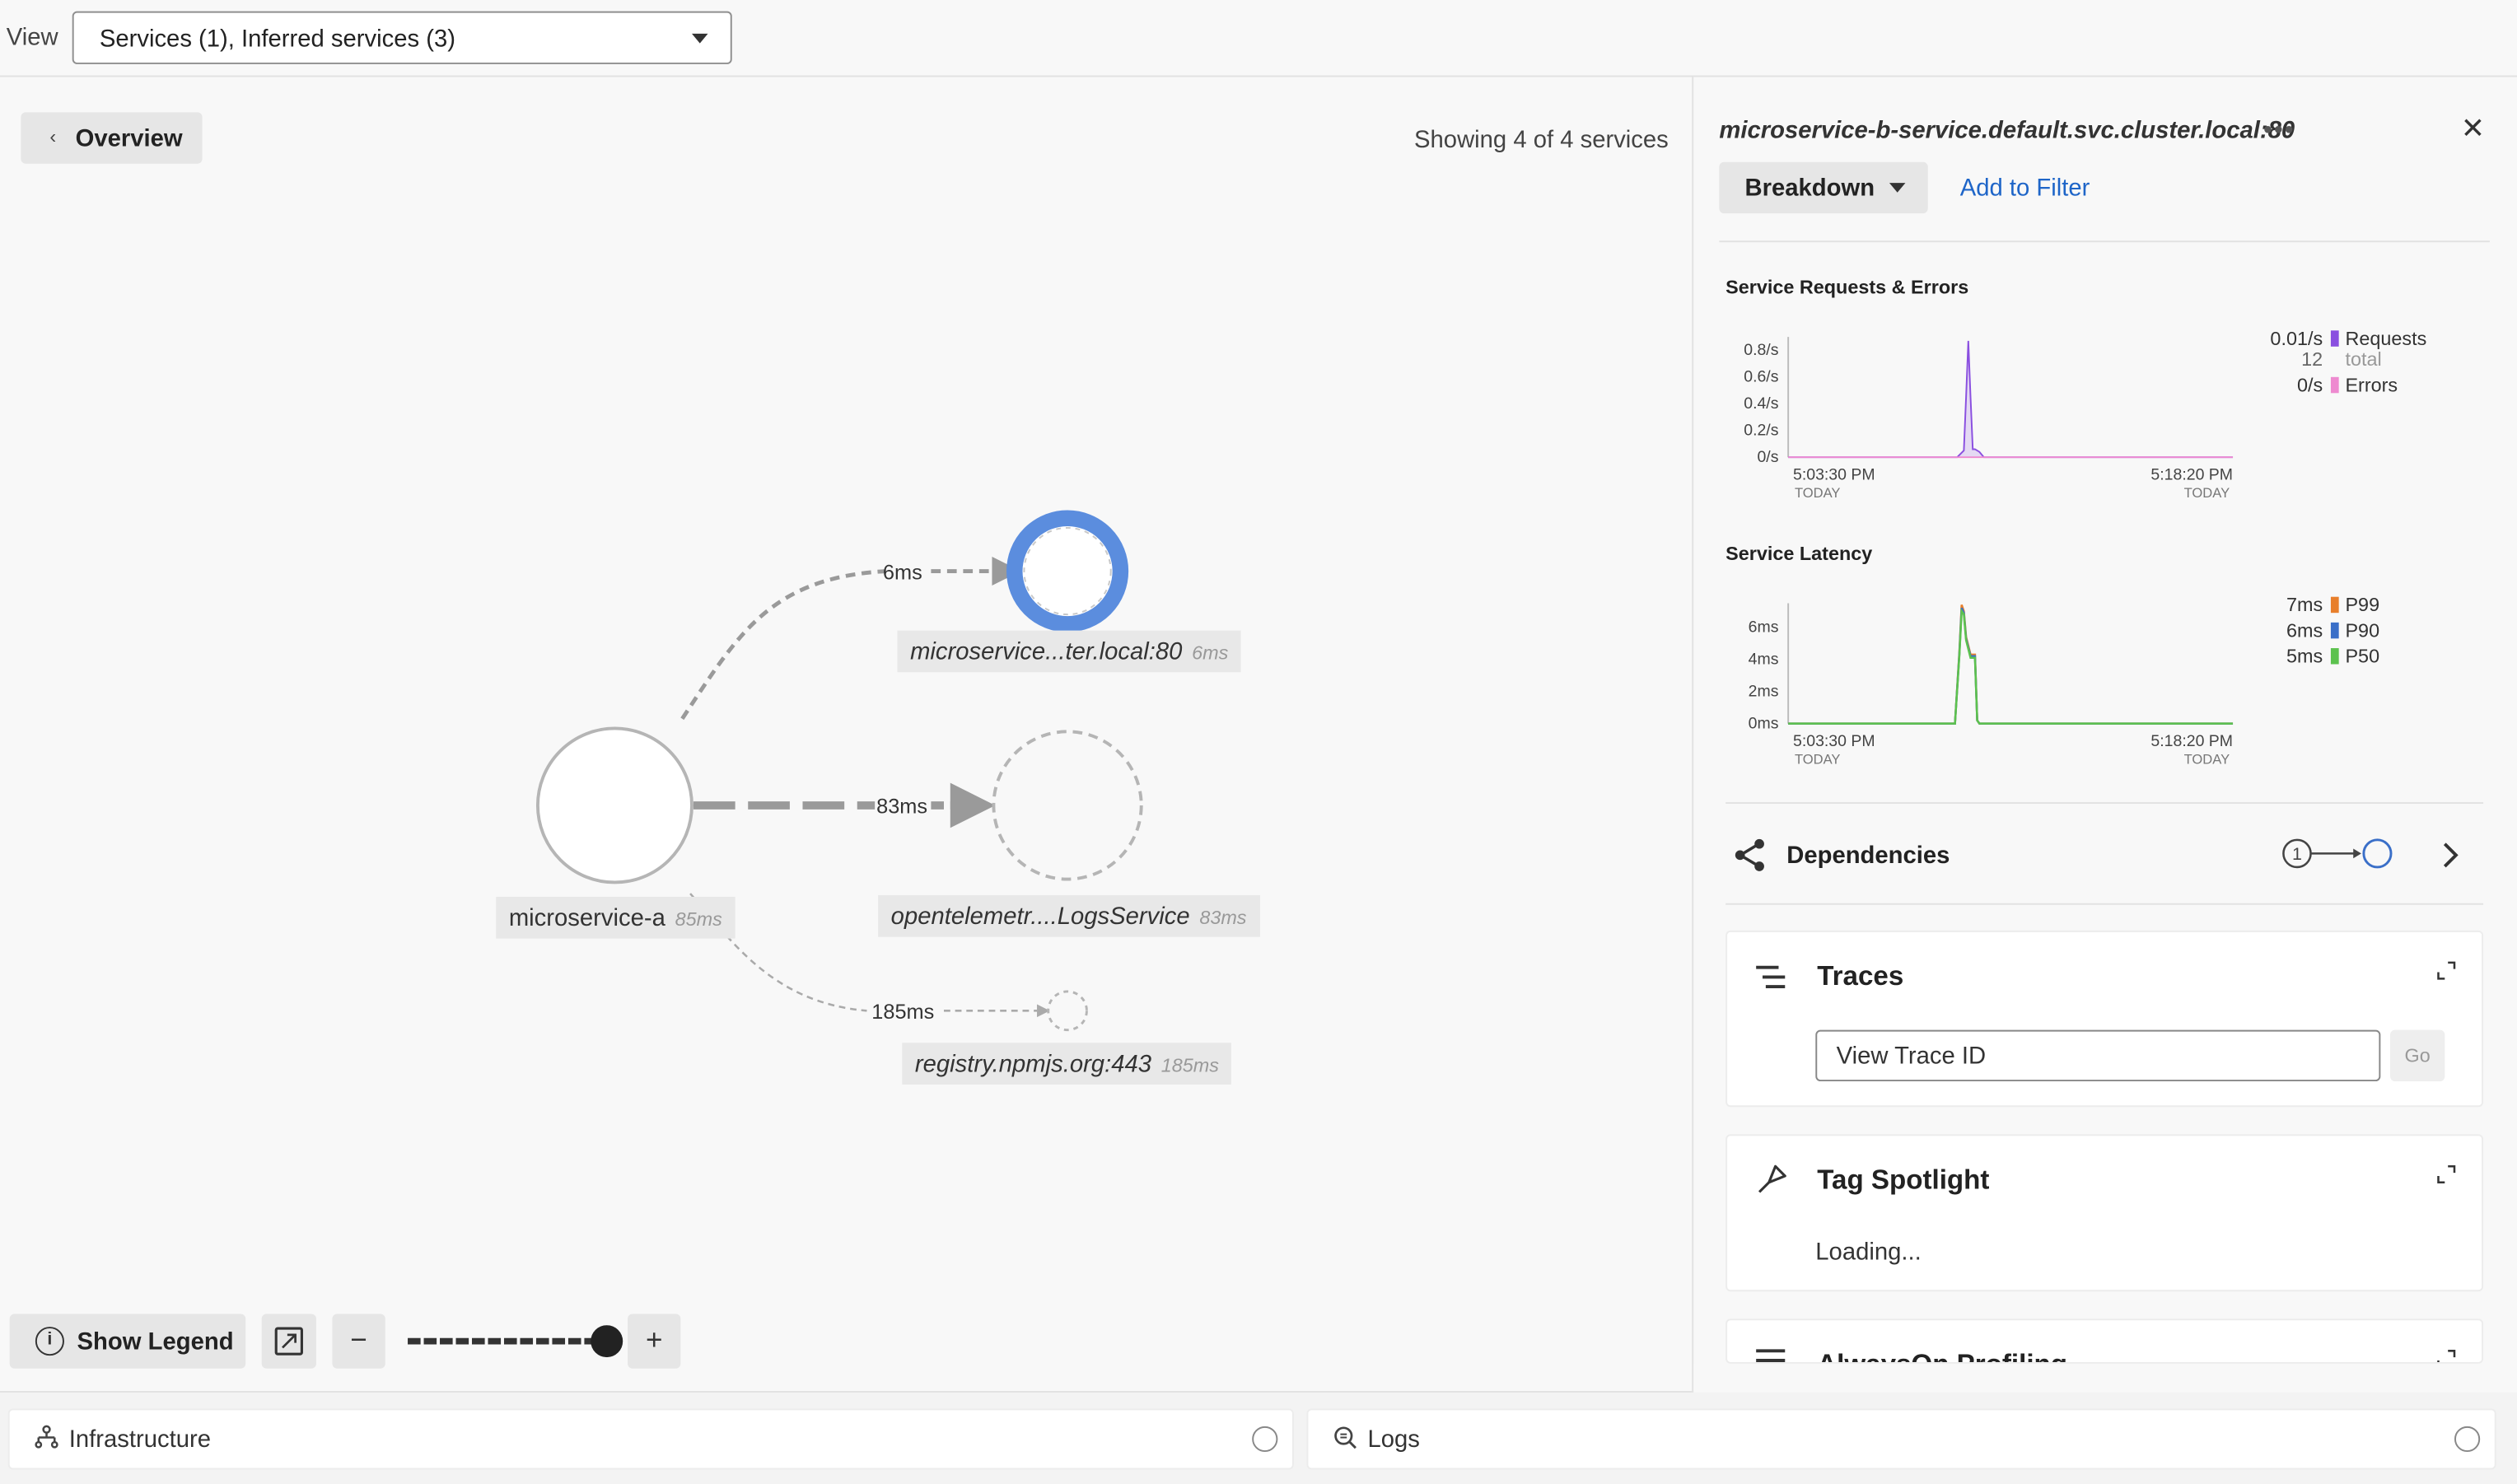 This screenshot has width=2517, height=1484. I want to click on series-line-p50, so click(2011, 666).